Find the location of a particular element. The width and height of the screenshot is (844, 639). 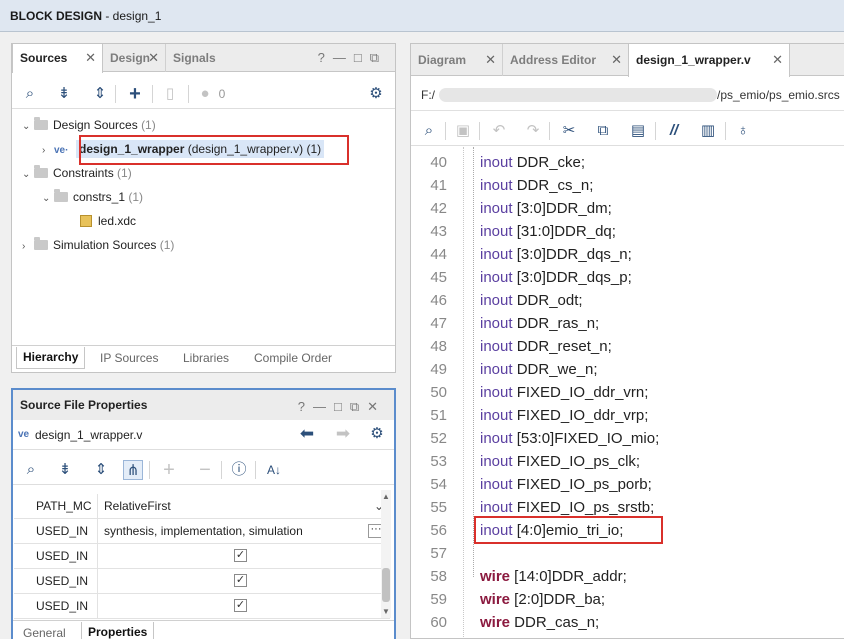

cut-icon: ✂ is located at coordinates (569, 131).